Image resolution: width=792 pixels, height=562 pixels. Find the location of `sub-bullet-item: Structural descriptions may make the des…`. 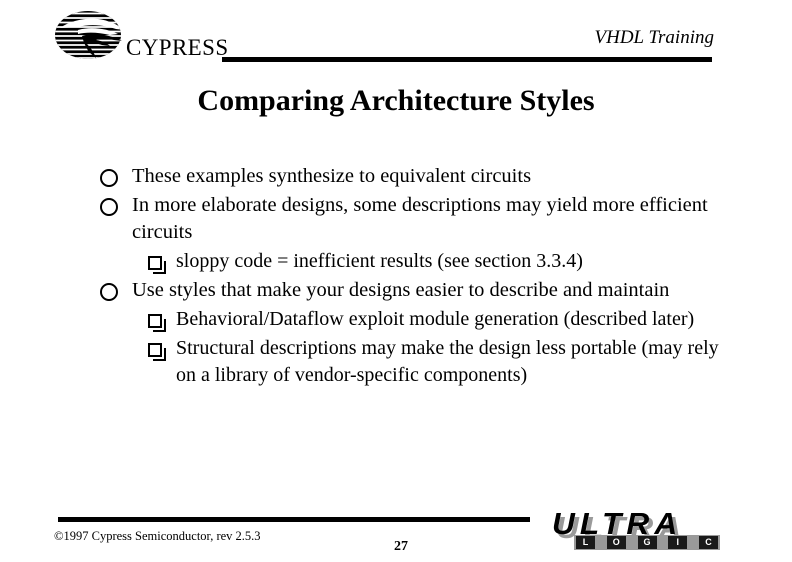

sub-bullet-item: Structural descriptions may make the des… is located at coordinates (412, 362).